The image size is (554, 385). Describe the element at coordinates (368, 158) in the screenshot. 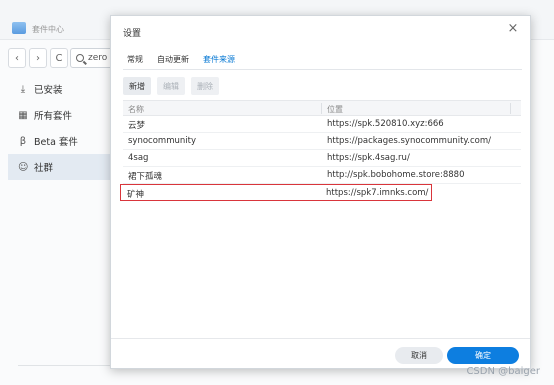

I see `source-location: https://spk.4sag.ru/` at that location.